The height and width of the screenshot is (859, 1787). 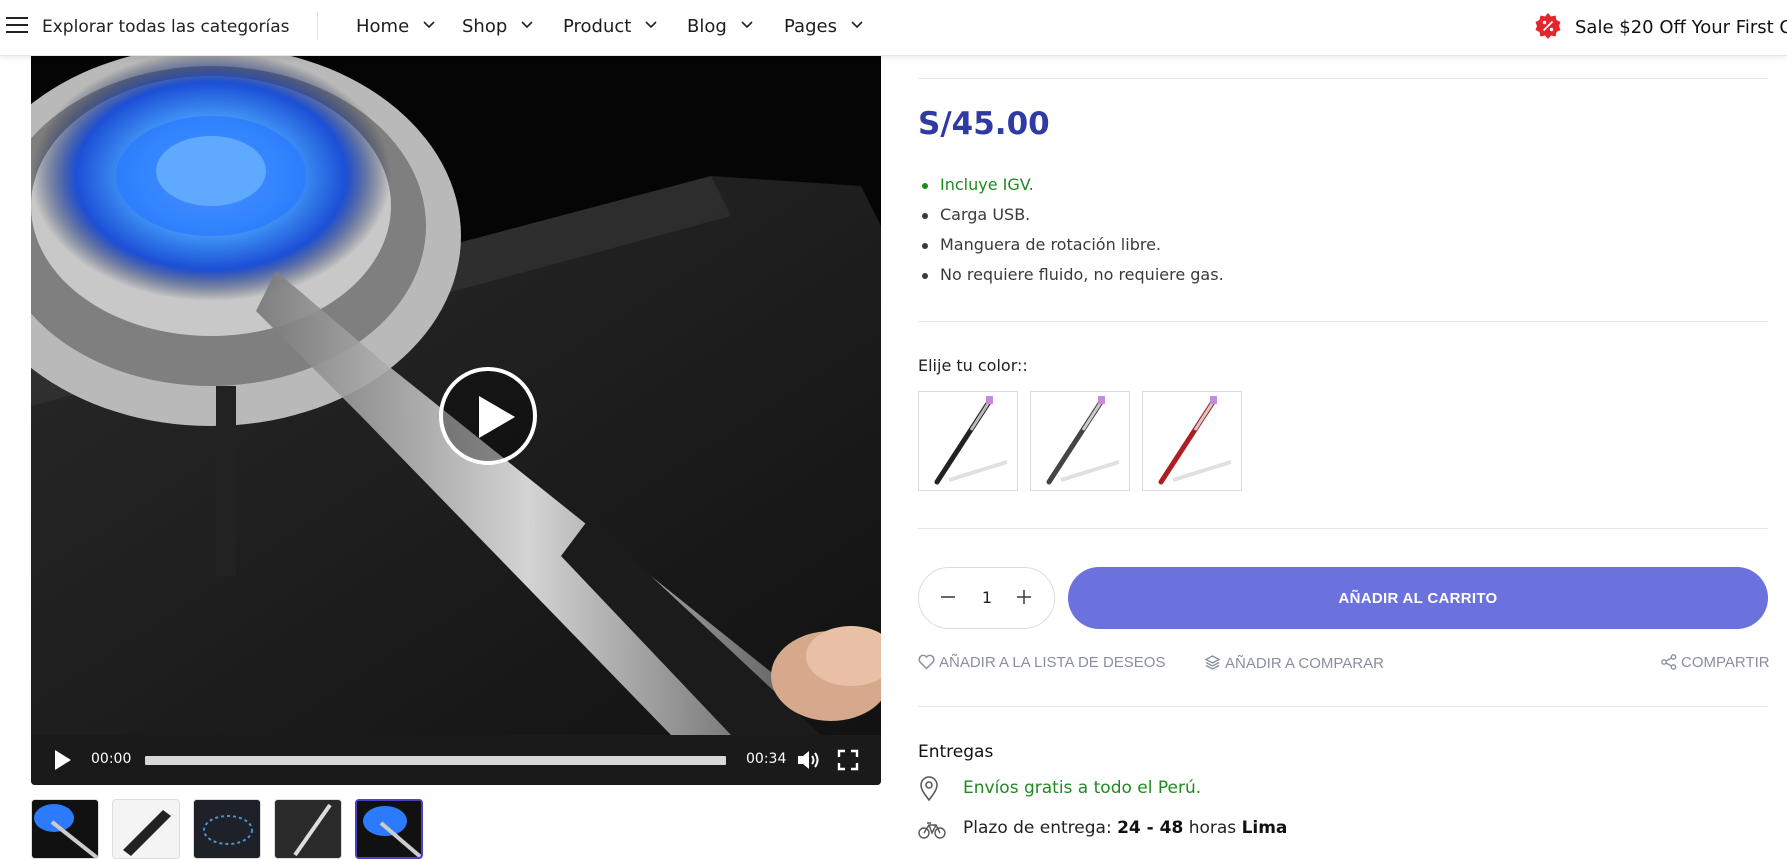 I want to click on compare-label: AÑADIR A COMPARAR, so click(x=1304, y=663).